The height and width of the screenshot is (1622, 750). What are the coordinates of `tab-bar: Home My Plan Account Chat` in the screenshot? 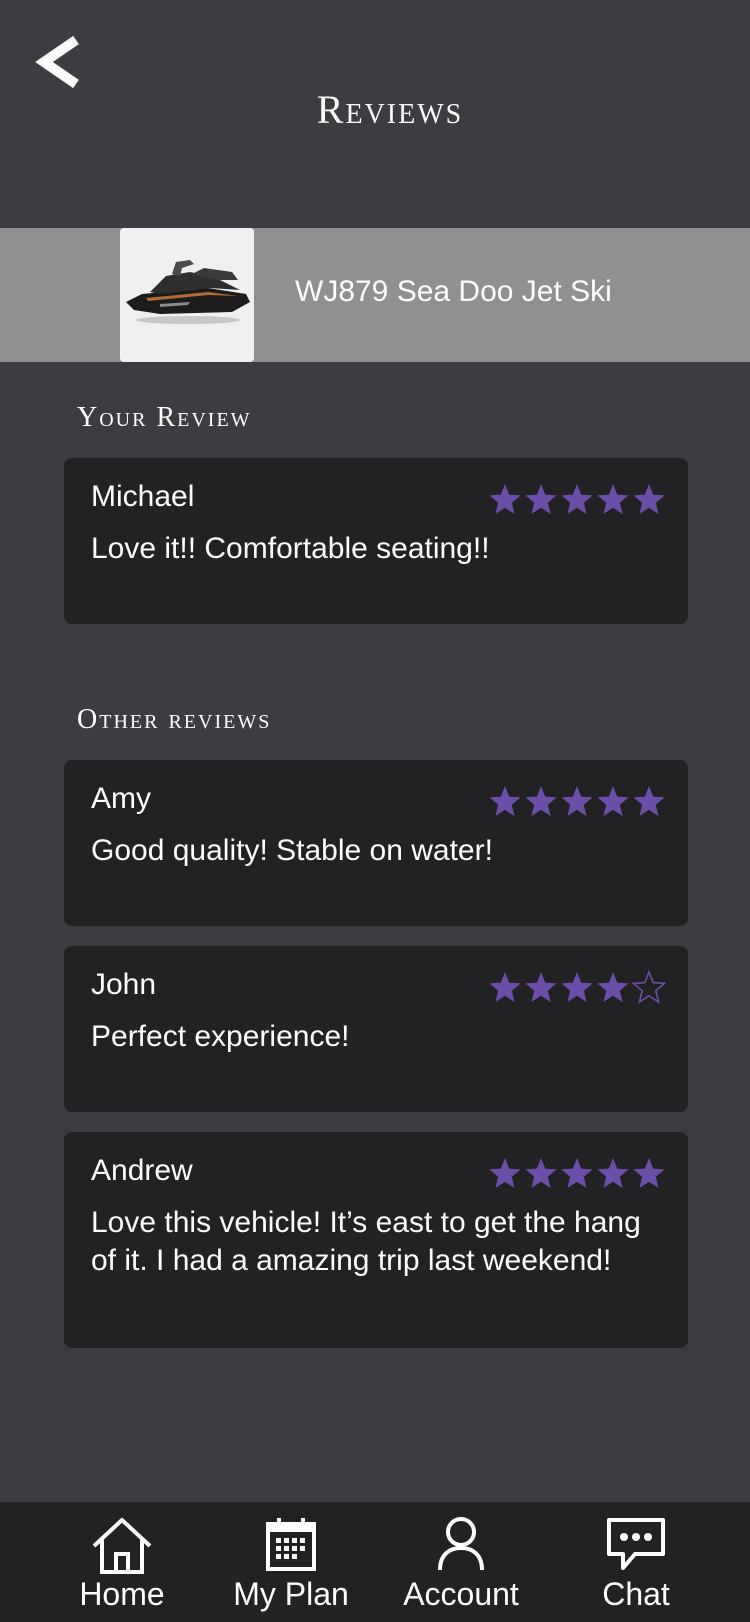 It's located at (375, 1562).